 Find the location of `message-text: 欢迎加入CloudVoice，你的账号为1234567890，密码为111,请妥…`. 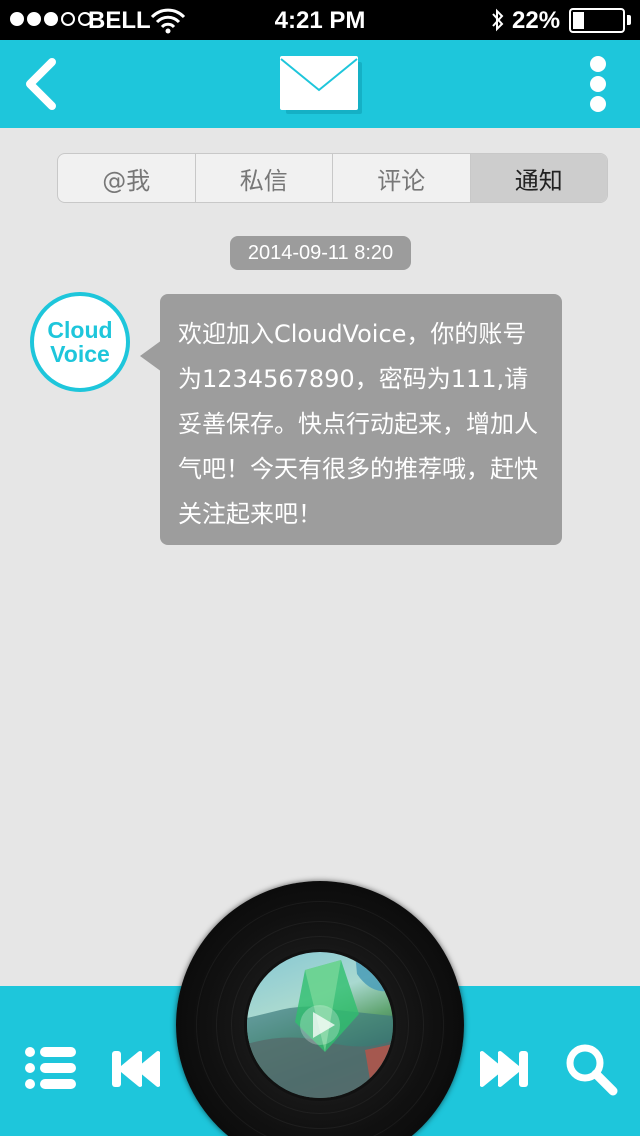

message-text: 欢迎加入CloudVoice，你的账号为1234567890，密码为111,请妥… is located at coordinates (358, 424).